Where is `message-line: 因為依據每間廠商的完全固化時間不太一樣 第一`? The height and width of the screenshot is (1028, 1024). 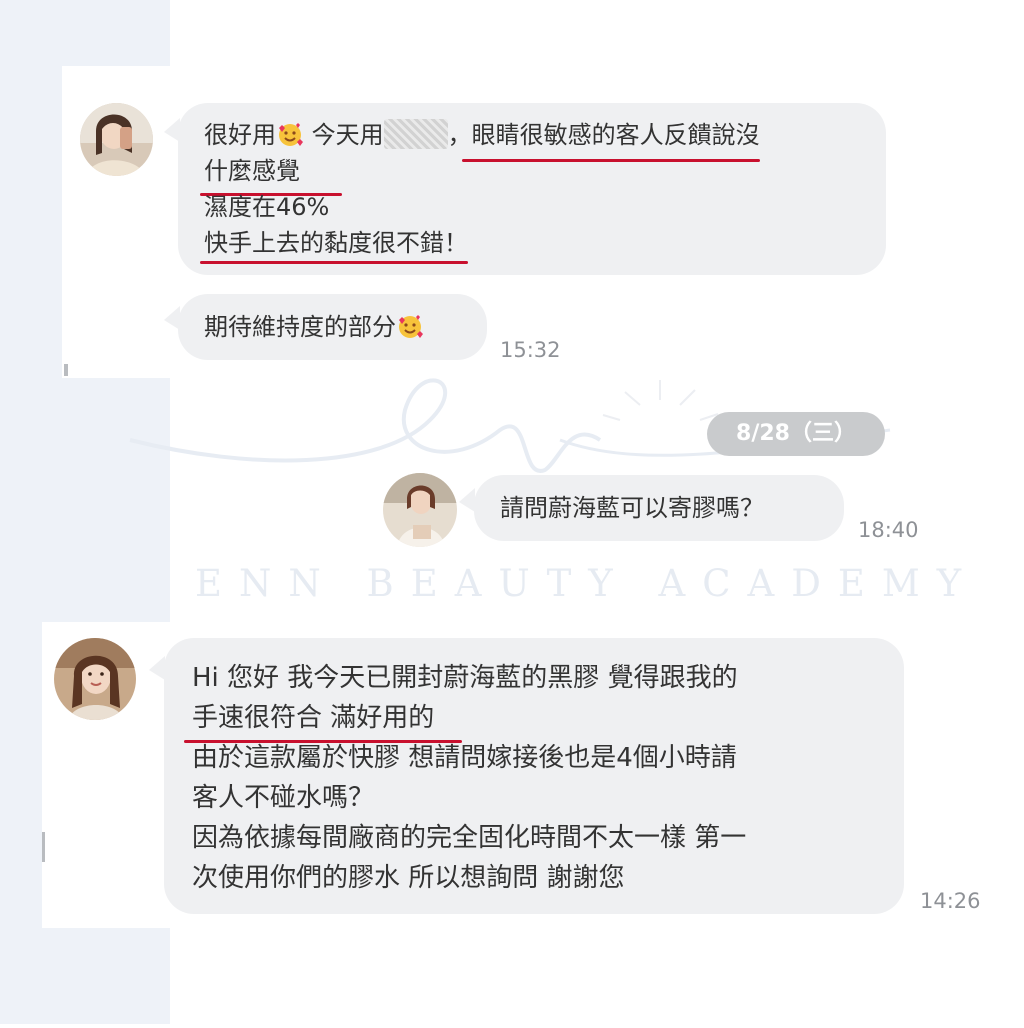
message-line: 因為依據每間廠商的完全固化時間不太一樣 第一 is located at coordinates (469, 838).